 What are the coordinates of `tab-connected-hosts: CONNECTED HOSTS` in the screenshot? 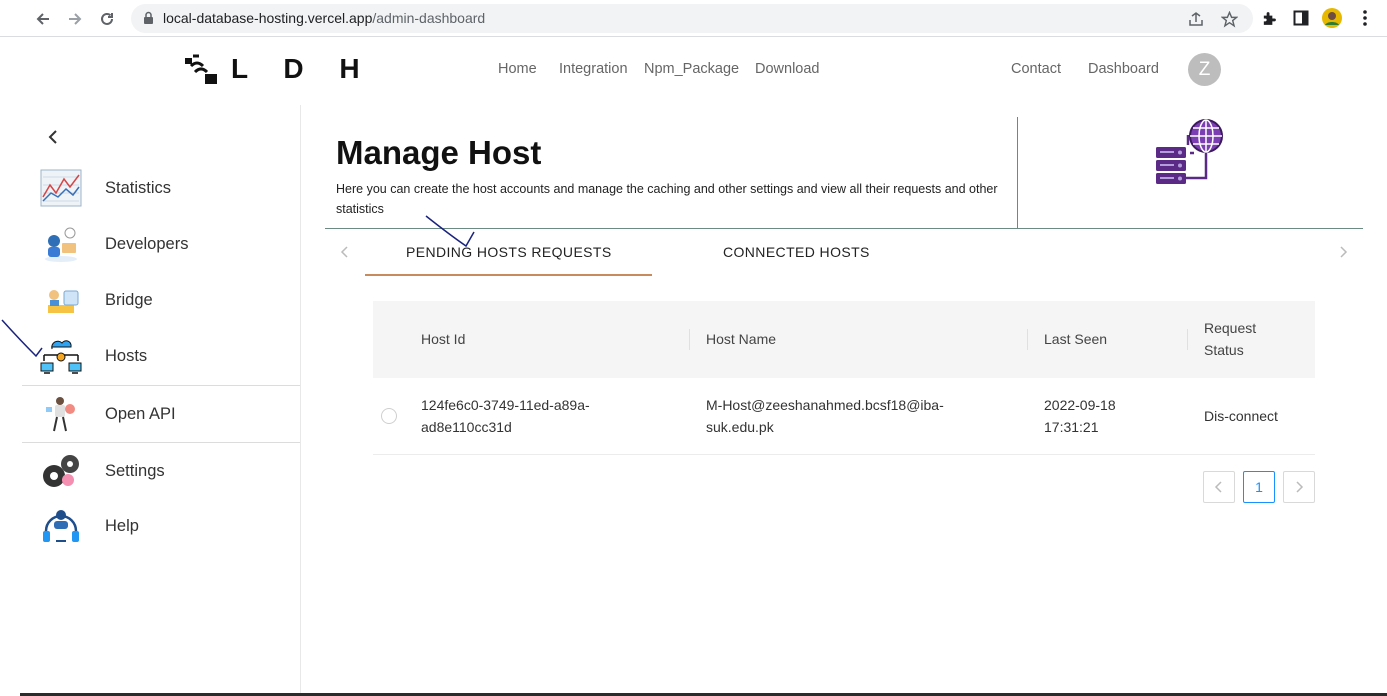 It's located at (796, 252).